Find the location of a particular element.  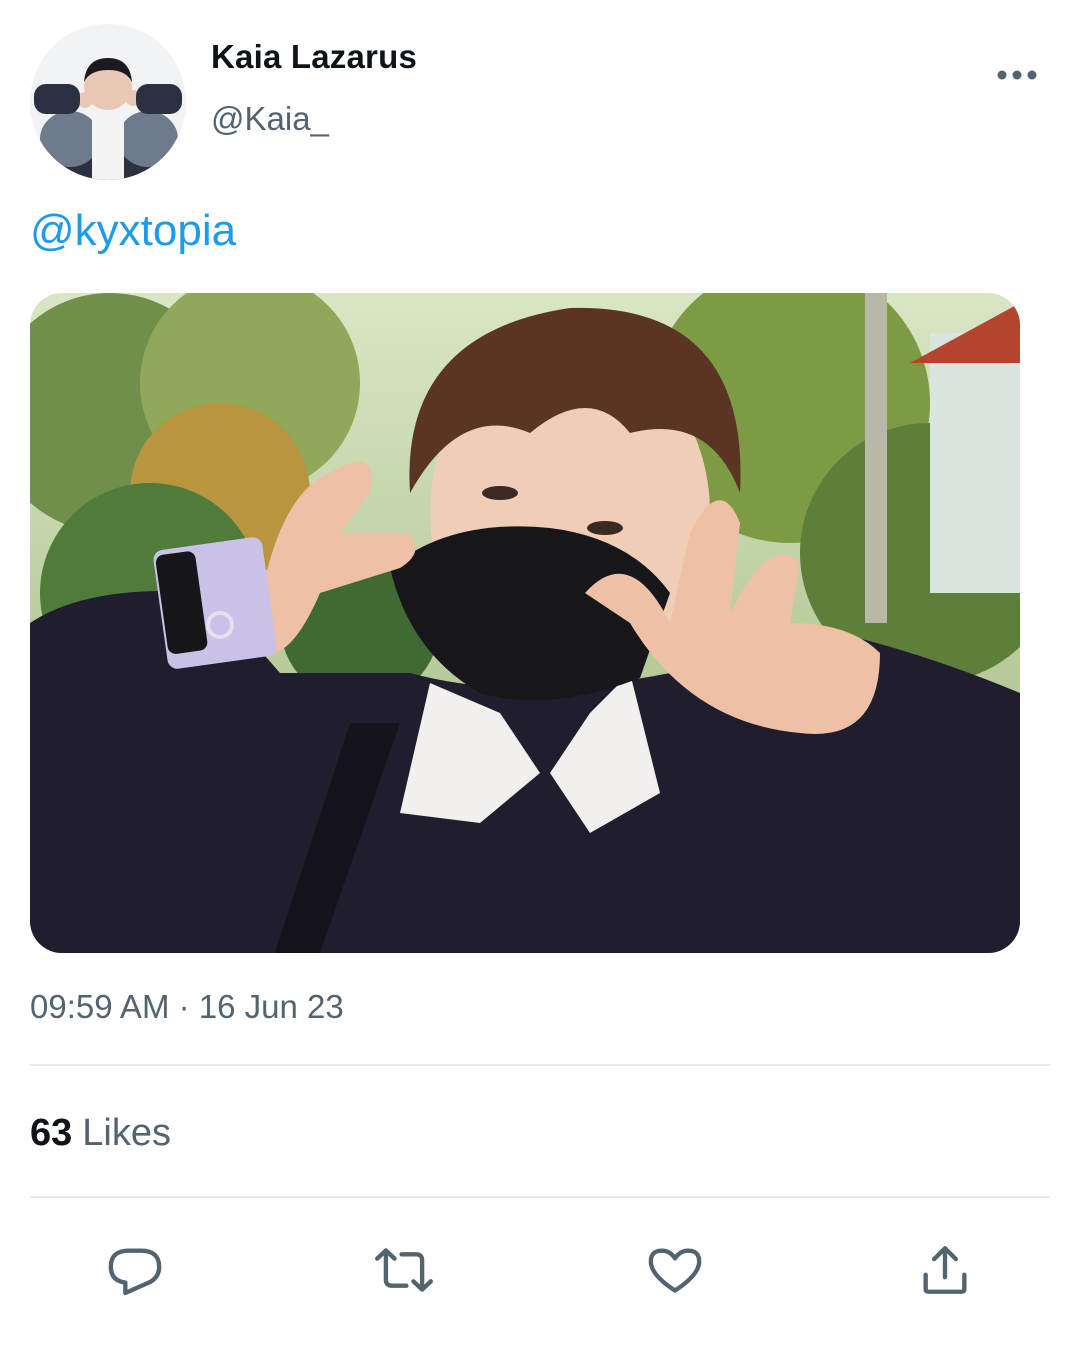

retweet-button is located at coordinates (404, 1270).